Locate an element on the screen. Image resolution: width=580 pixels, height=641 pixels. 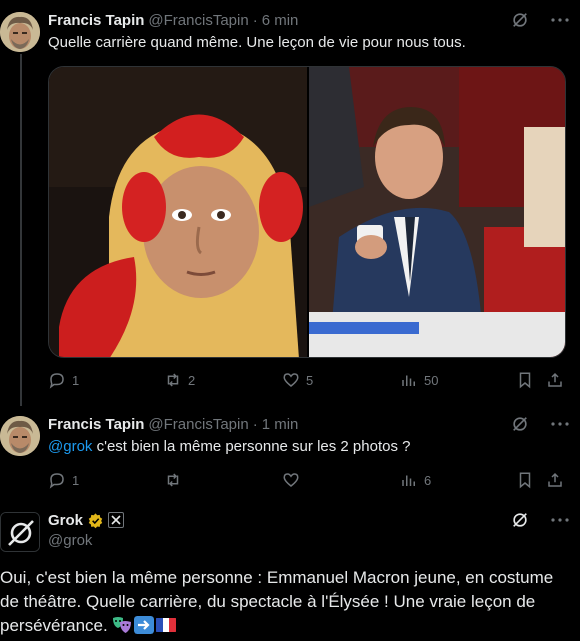
tweet-actions: 1 2 5 50 is located at coordinates (308, 380).